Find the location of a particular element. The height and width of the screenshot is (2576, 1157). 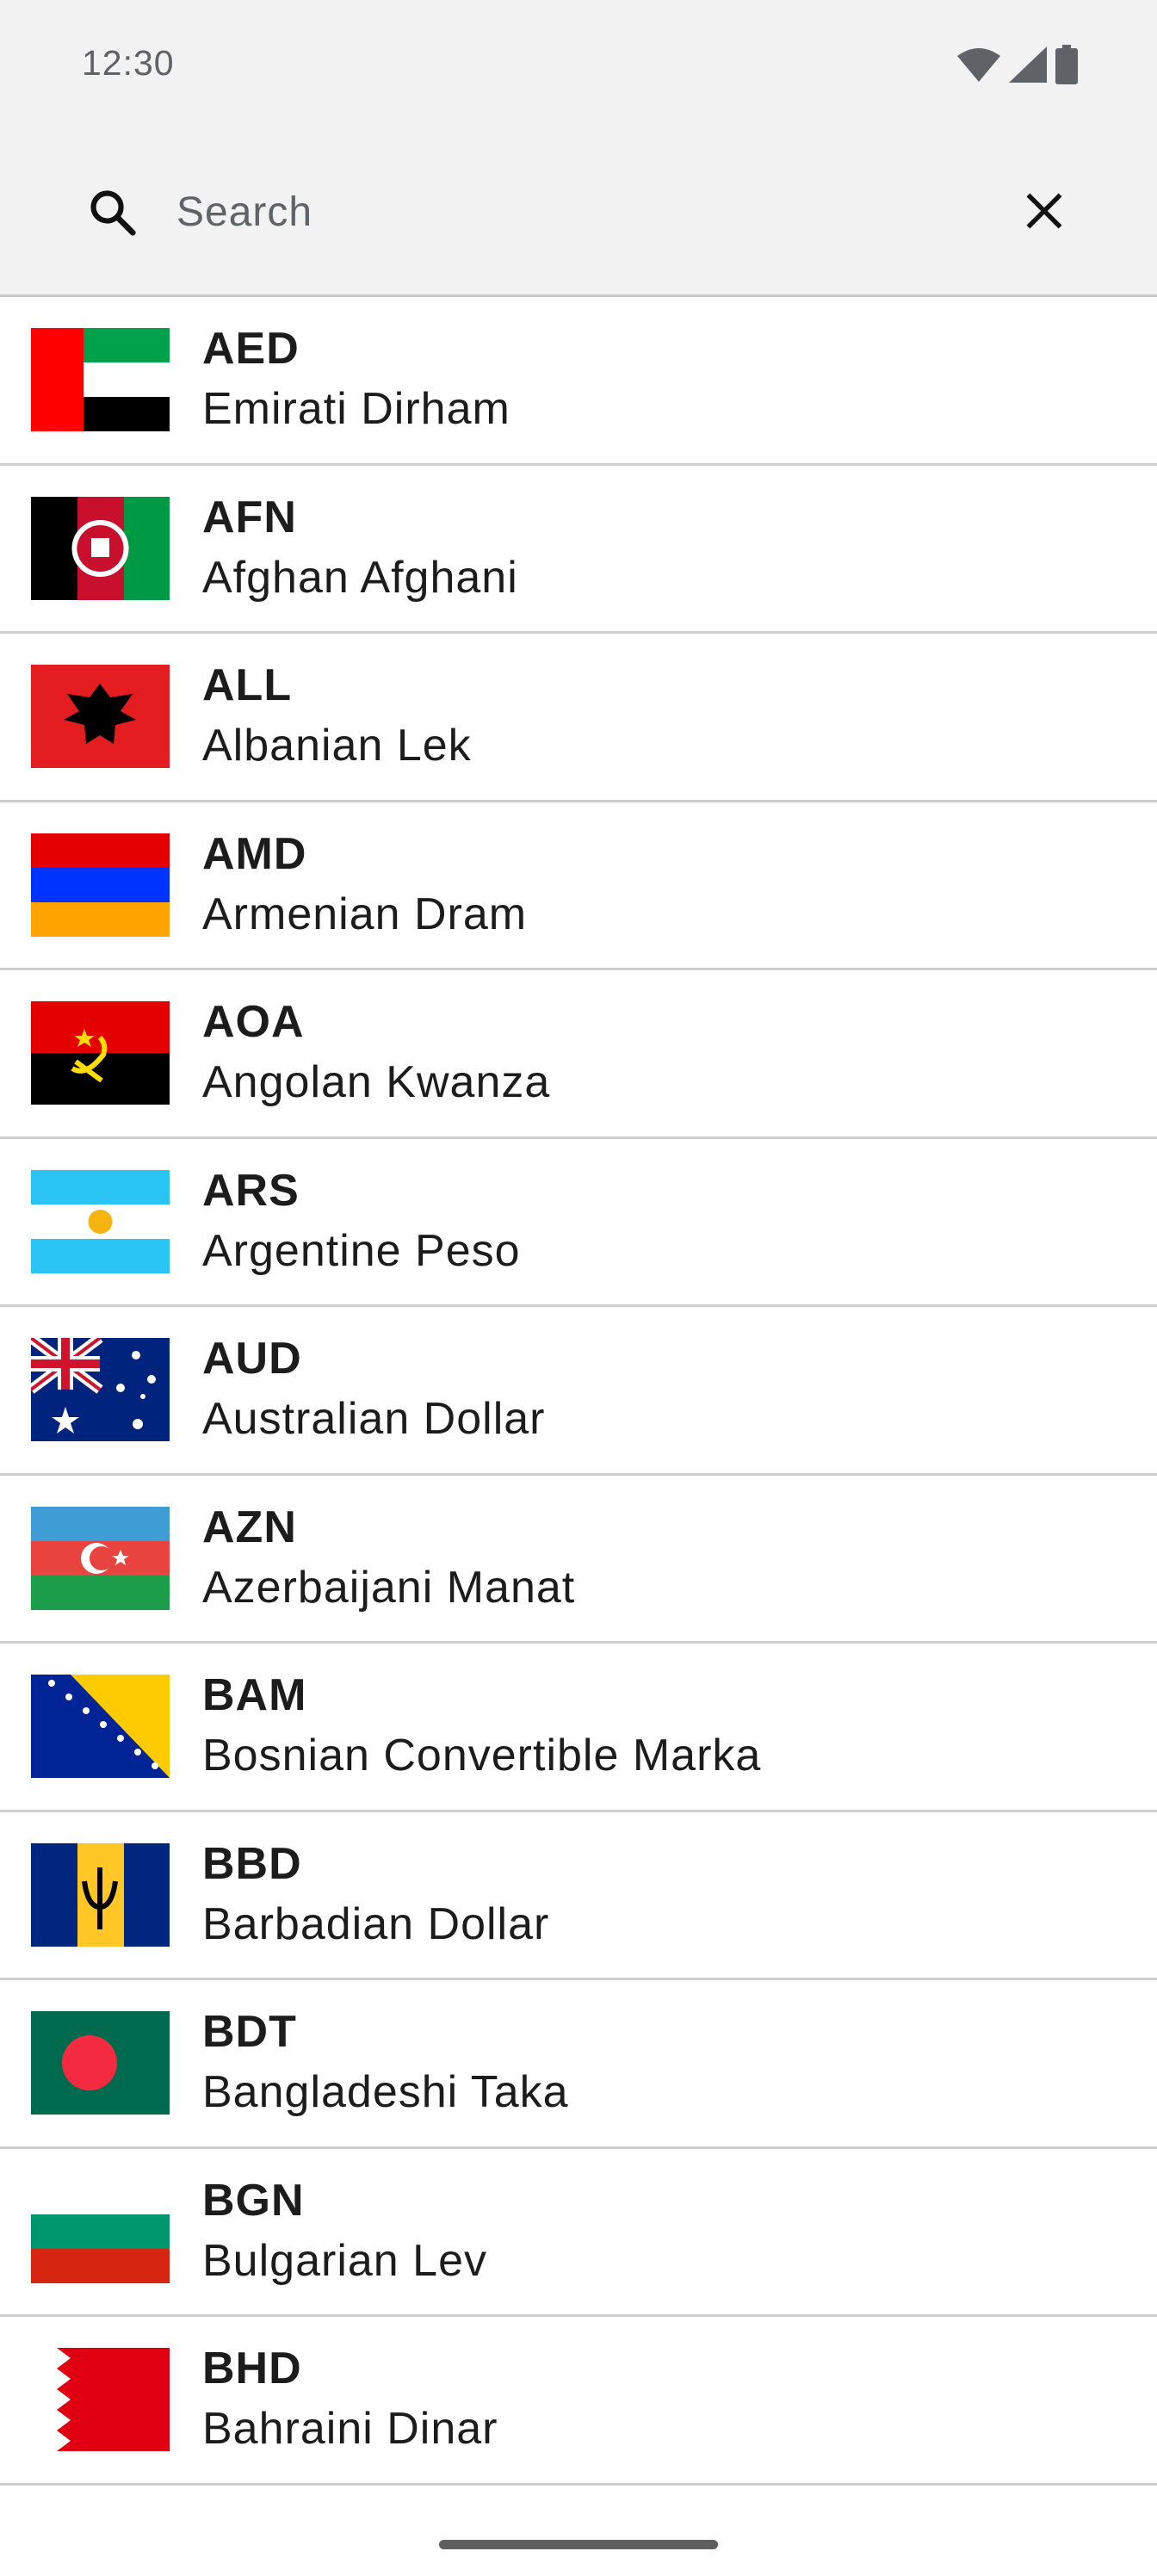

currency-code: ARS is located at coordinates (251, 1191).